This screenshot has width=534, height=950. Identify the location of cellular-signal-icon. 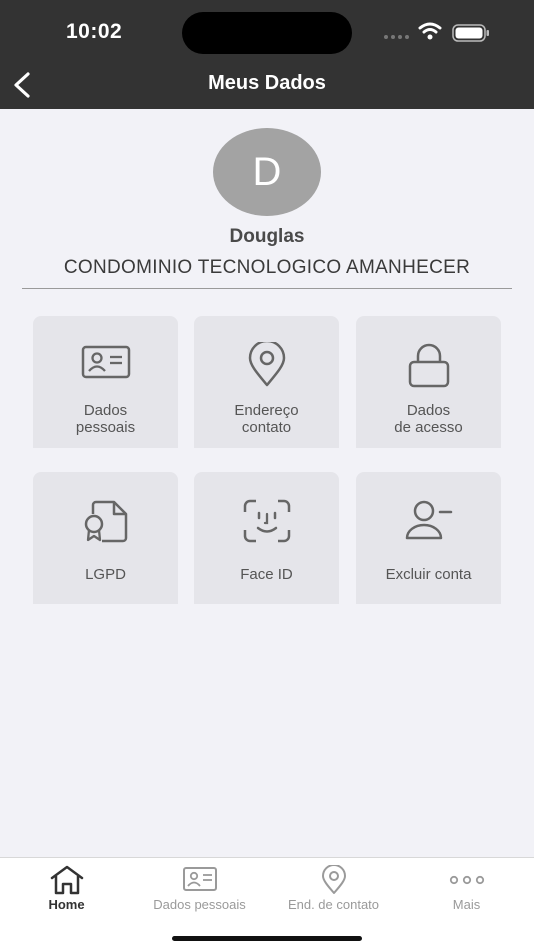
(396, 37).